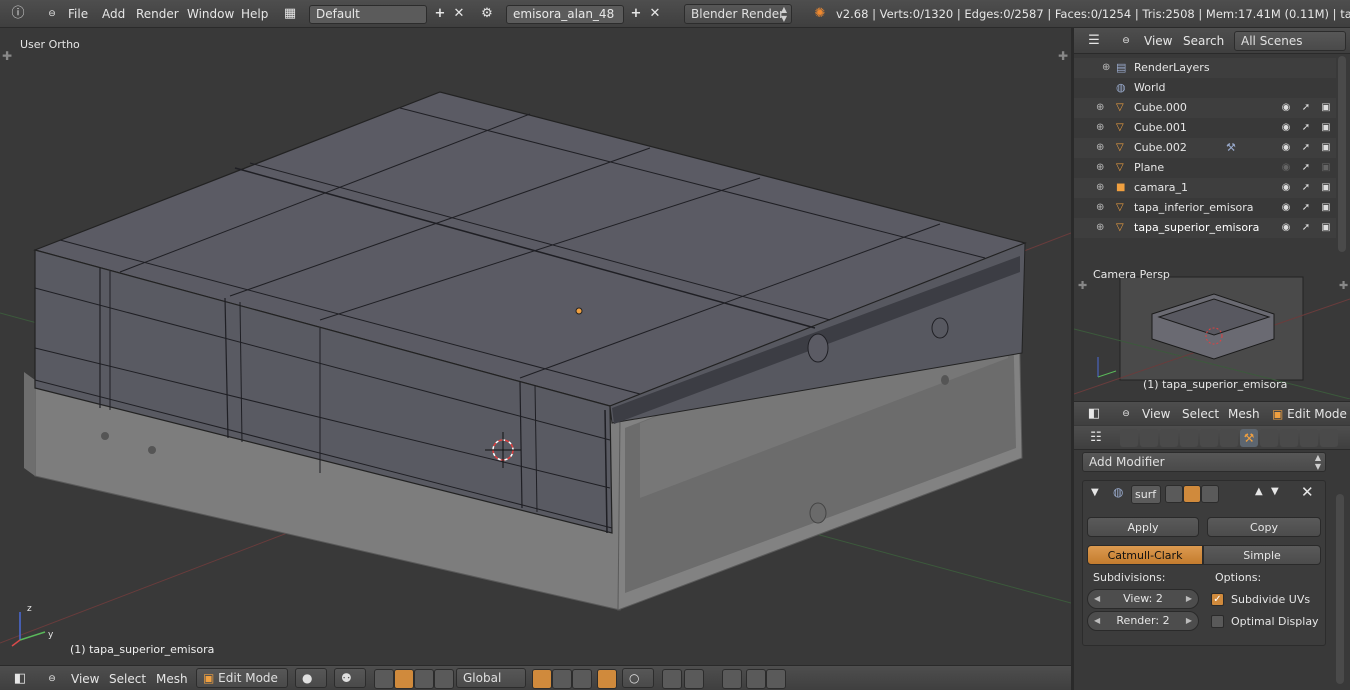  Describe the element at coordinates (1249, 438) in the screenshot. I see `modifiers-tab-icon: ⚒` at that location.